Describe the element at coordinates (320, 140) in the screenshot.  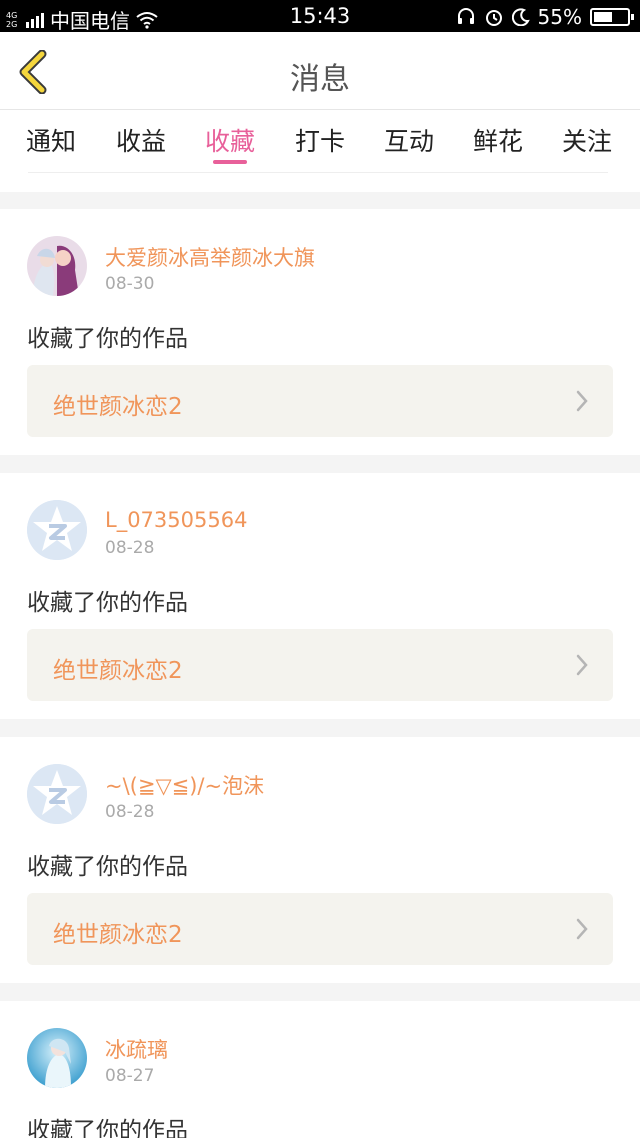
I see `tab-checkin: 打卡` at that location.